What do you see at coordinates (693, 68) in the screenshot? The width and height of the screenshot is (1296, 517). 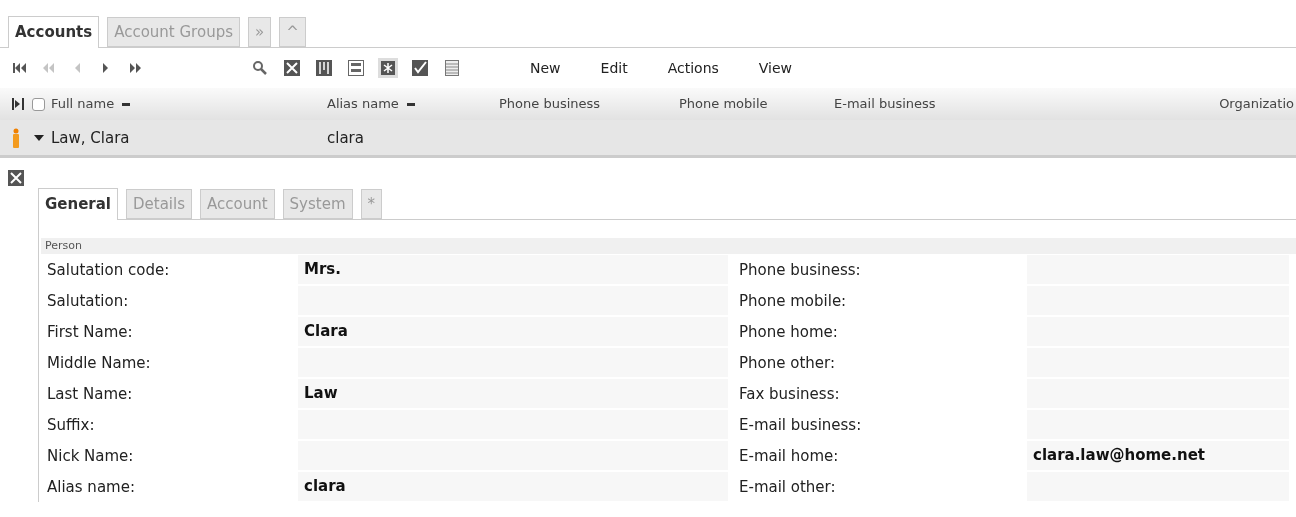 I see `menu-item: Actions` at bounding box center [693, 68].